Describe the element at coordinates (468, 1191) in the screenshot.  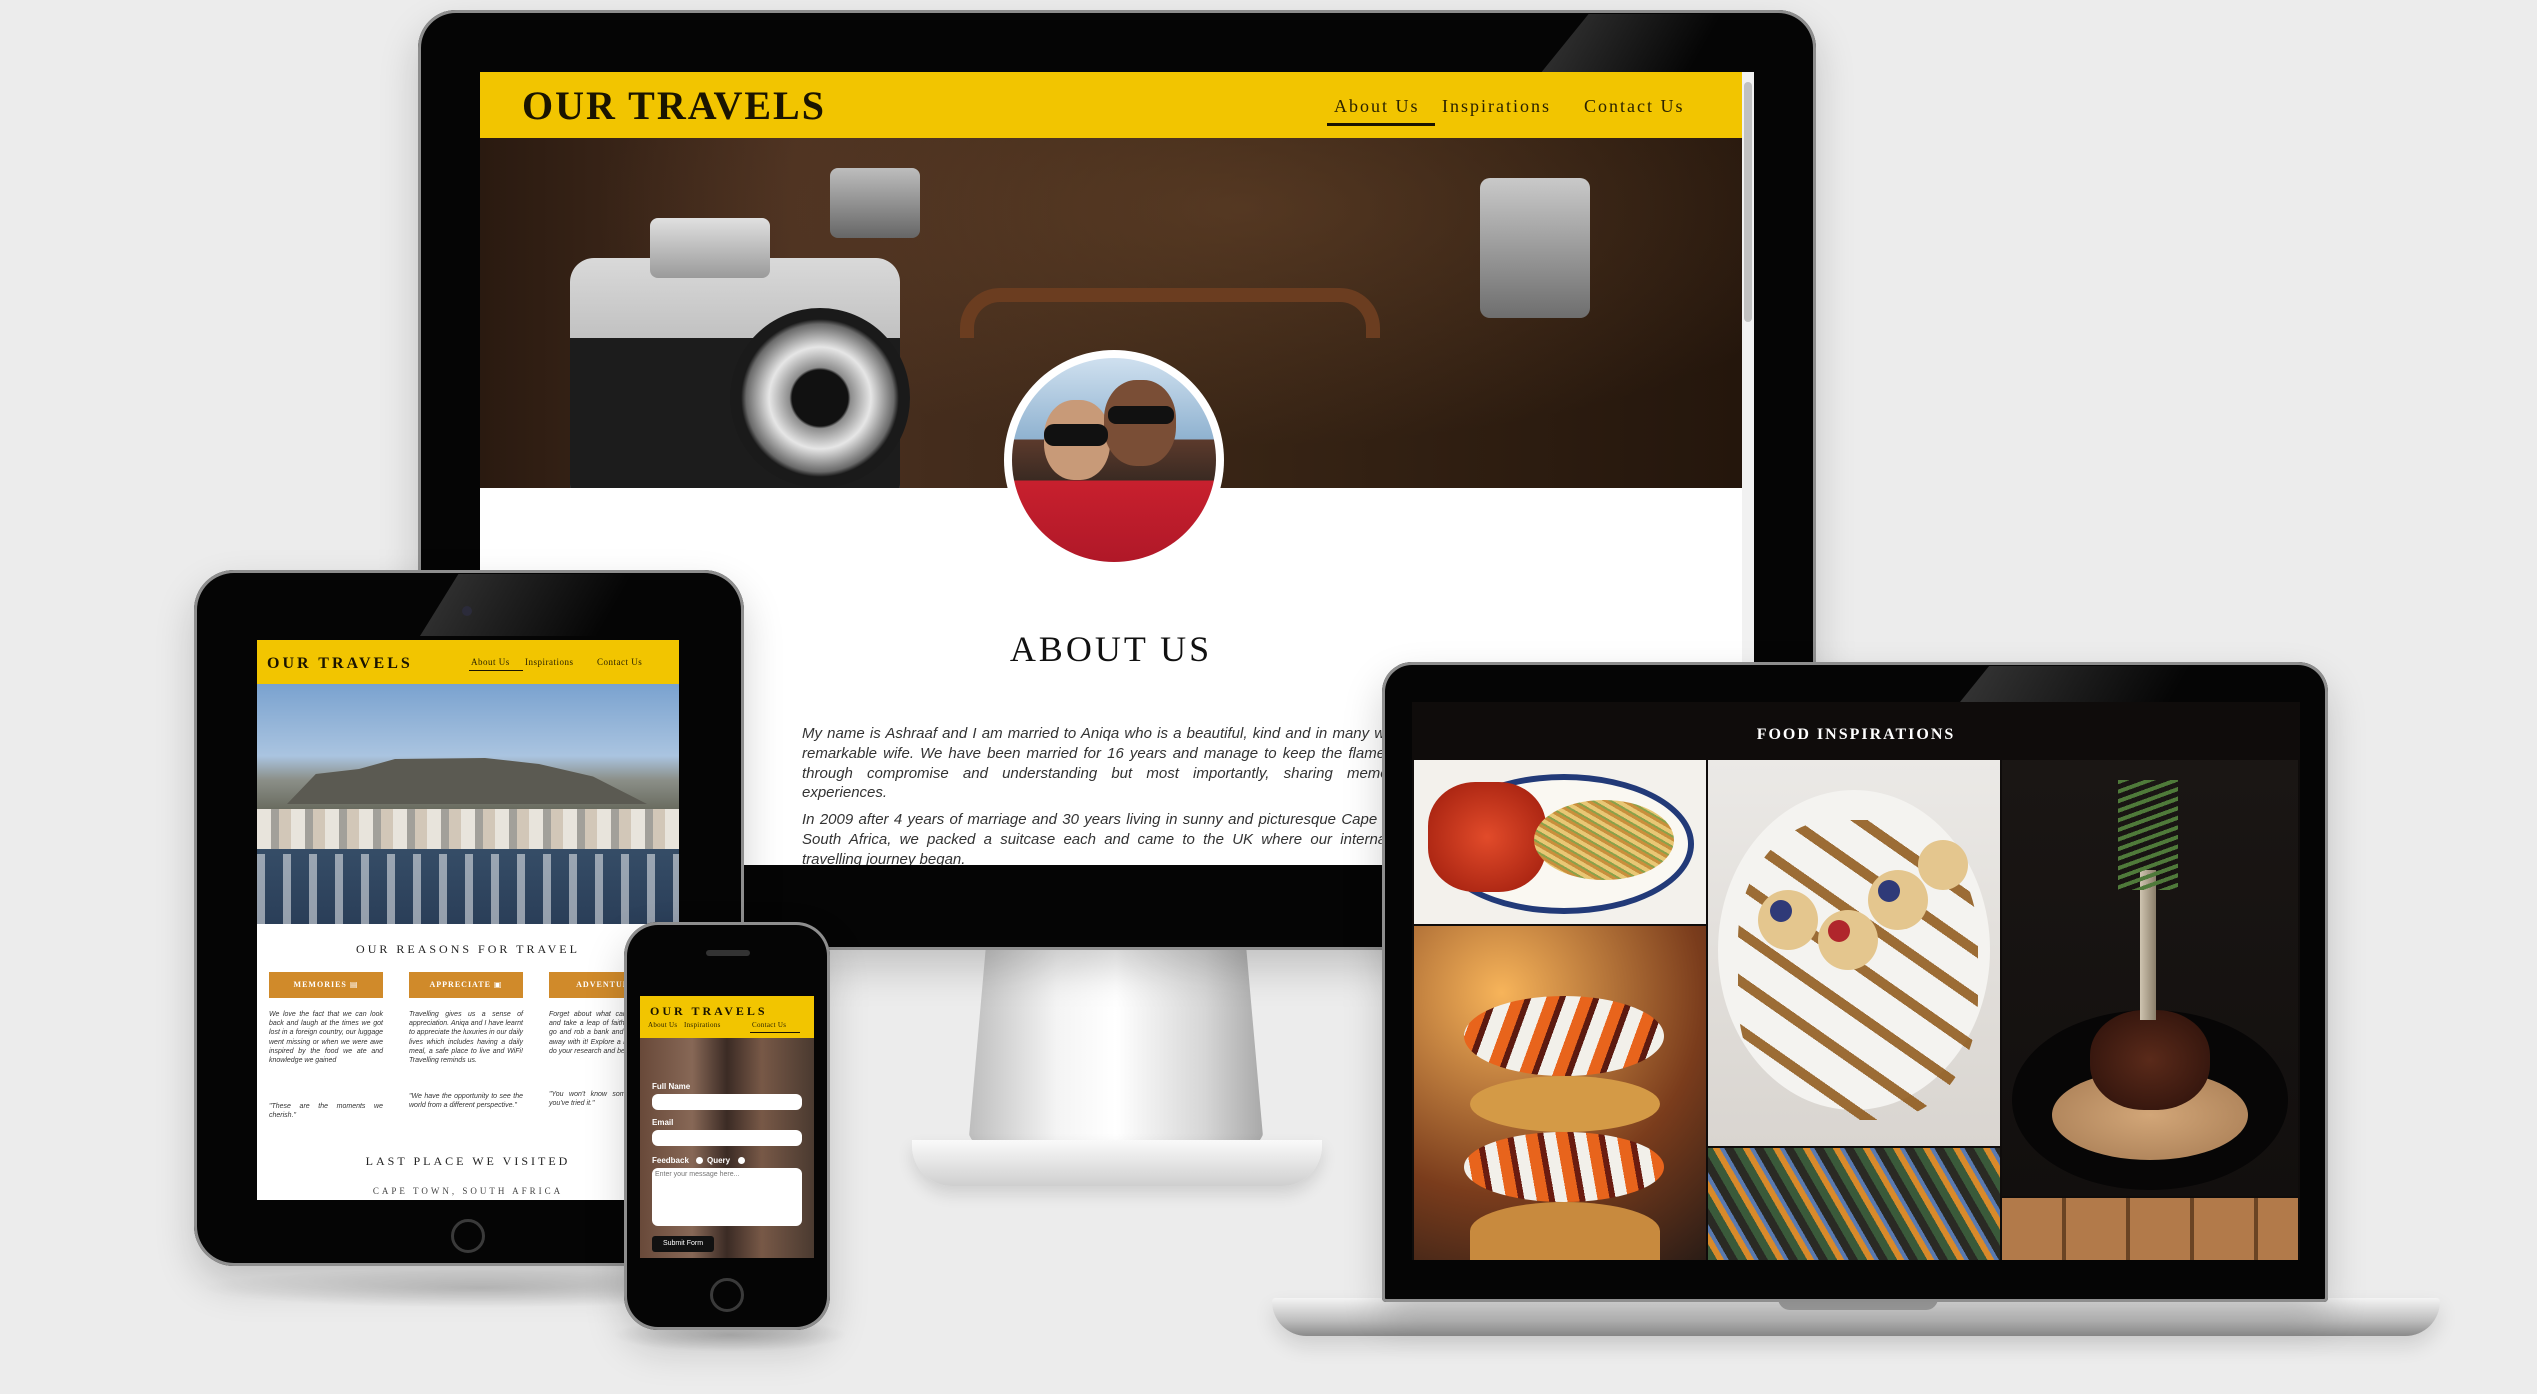
I see `tablet-last-place: CAPE TOWN, SOUTH AFRICA` at that location.